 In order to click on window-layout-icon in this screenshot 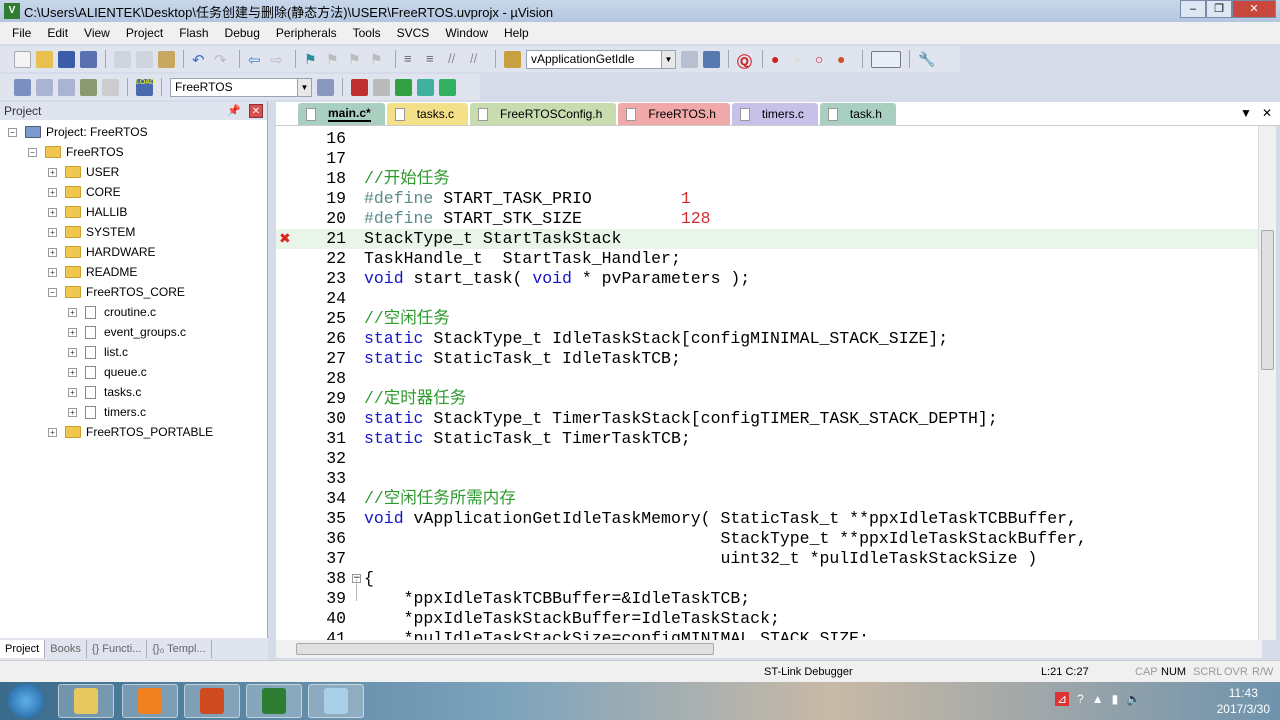, I will do `click(886, 59)`.